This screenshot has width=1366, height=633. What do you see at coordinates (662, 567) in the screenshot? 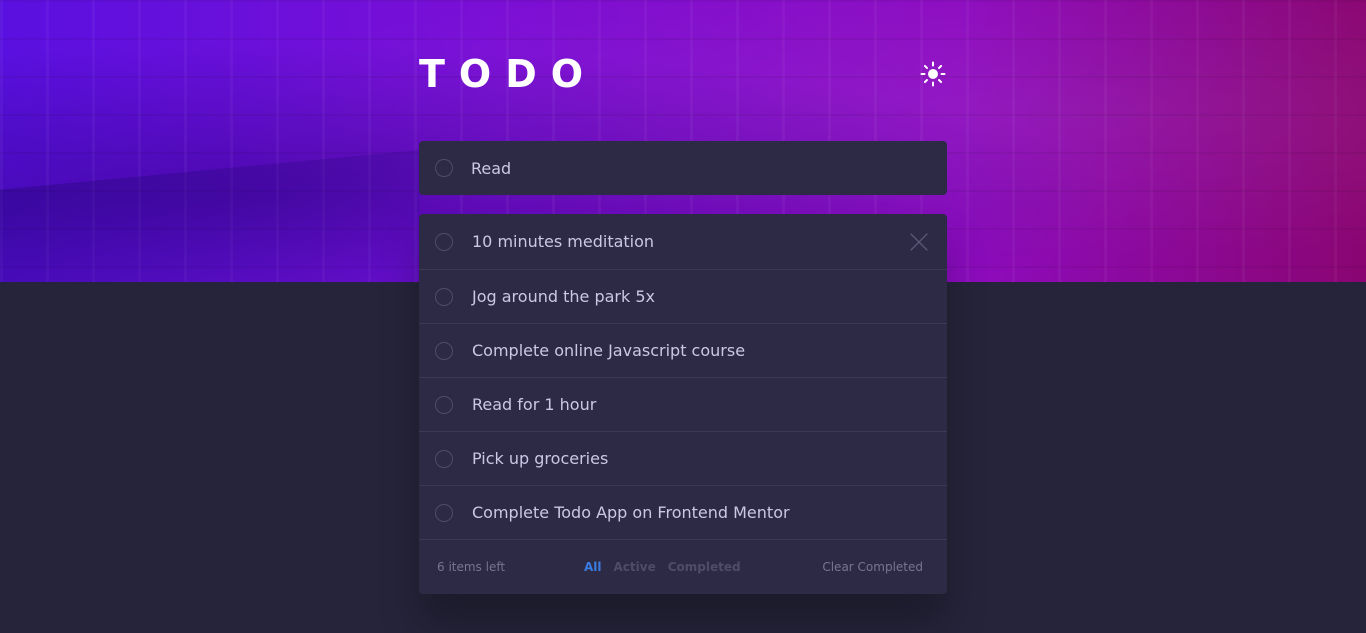
I see `filter-group: All Active Completed` at bounding box center [662, 567].